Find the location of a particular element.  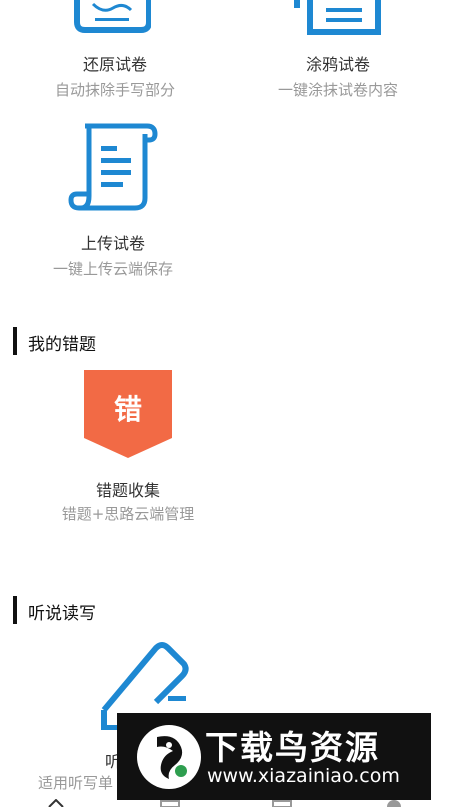

tab-book-icon is located at coordinates (170, 800).